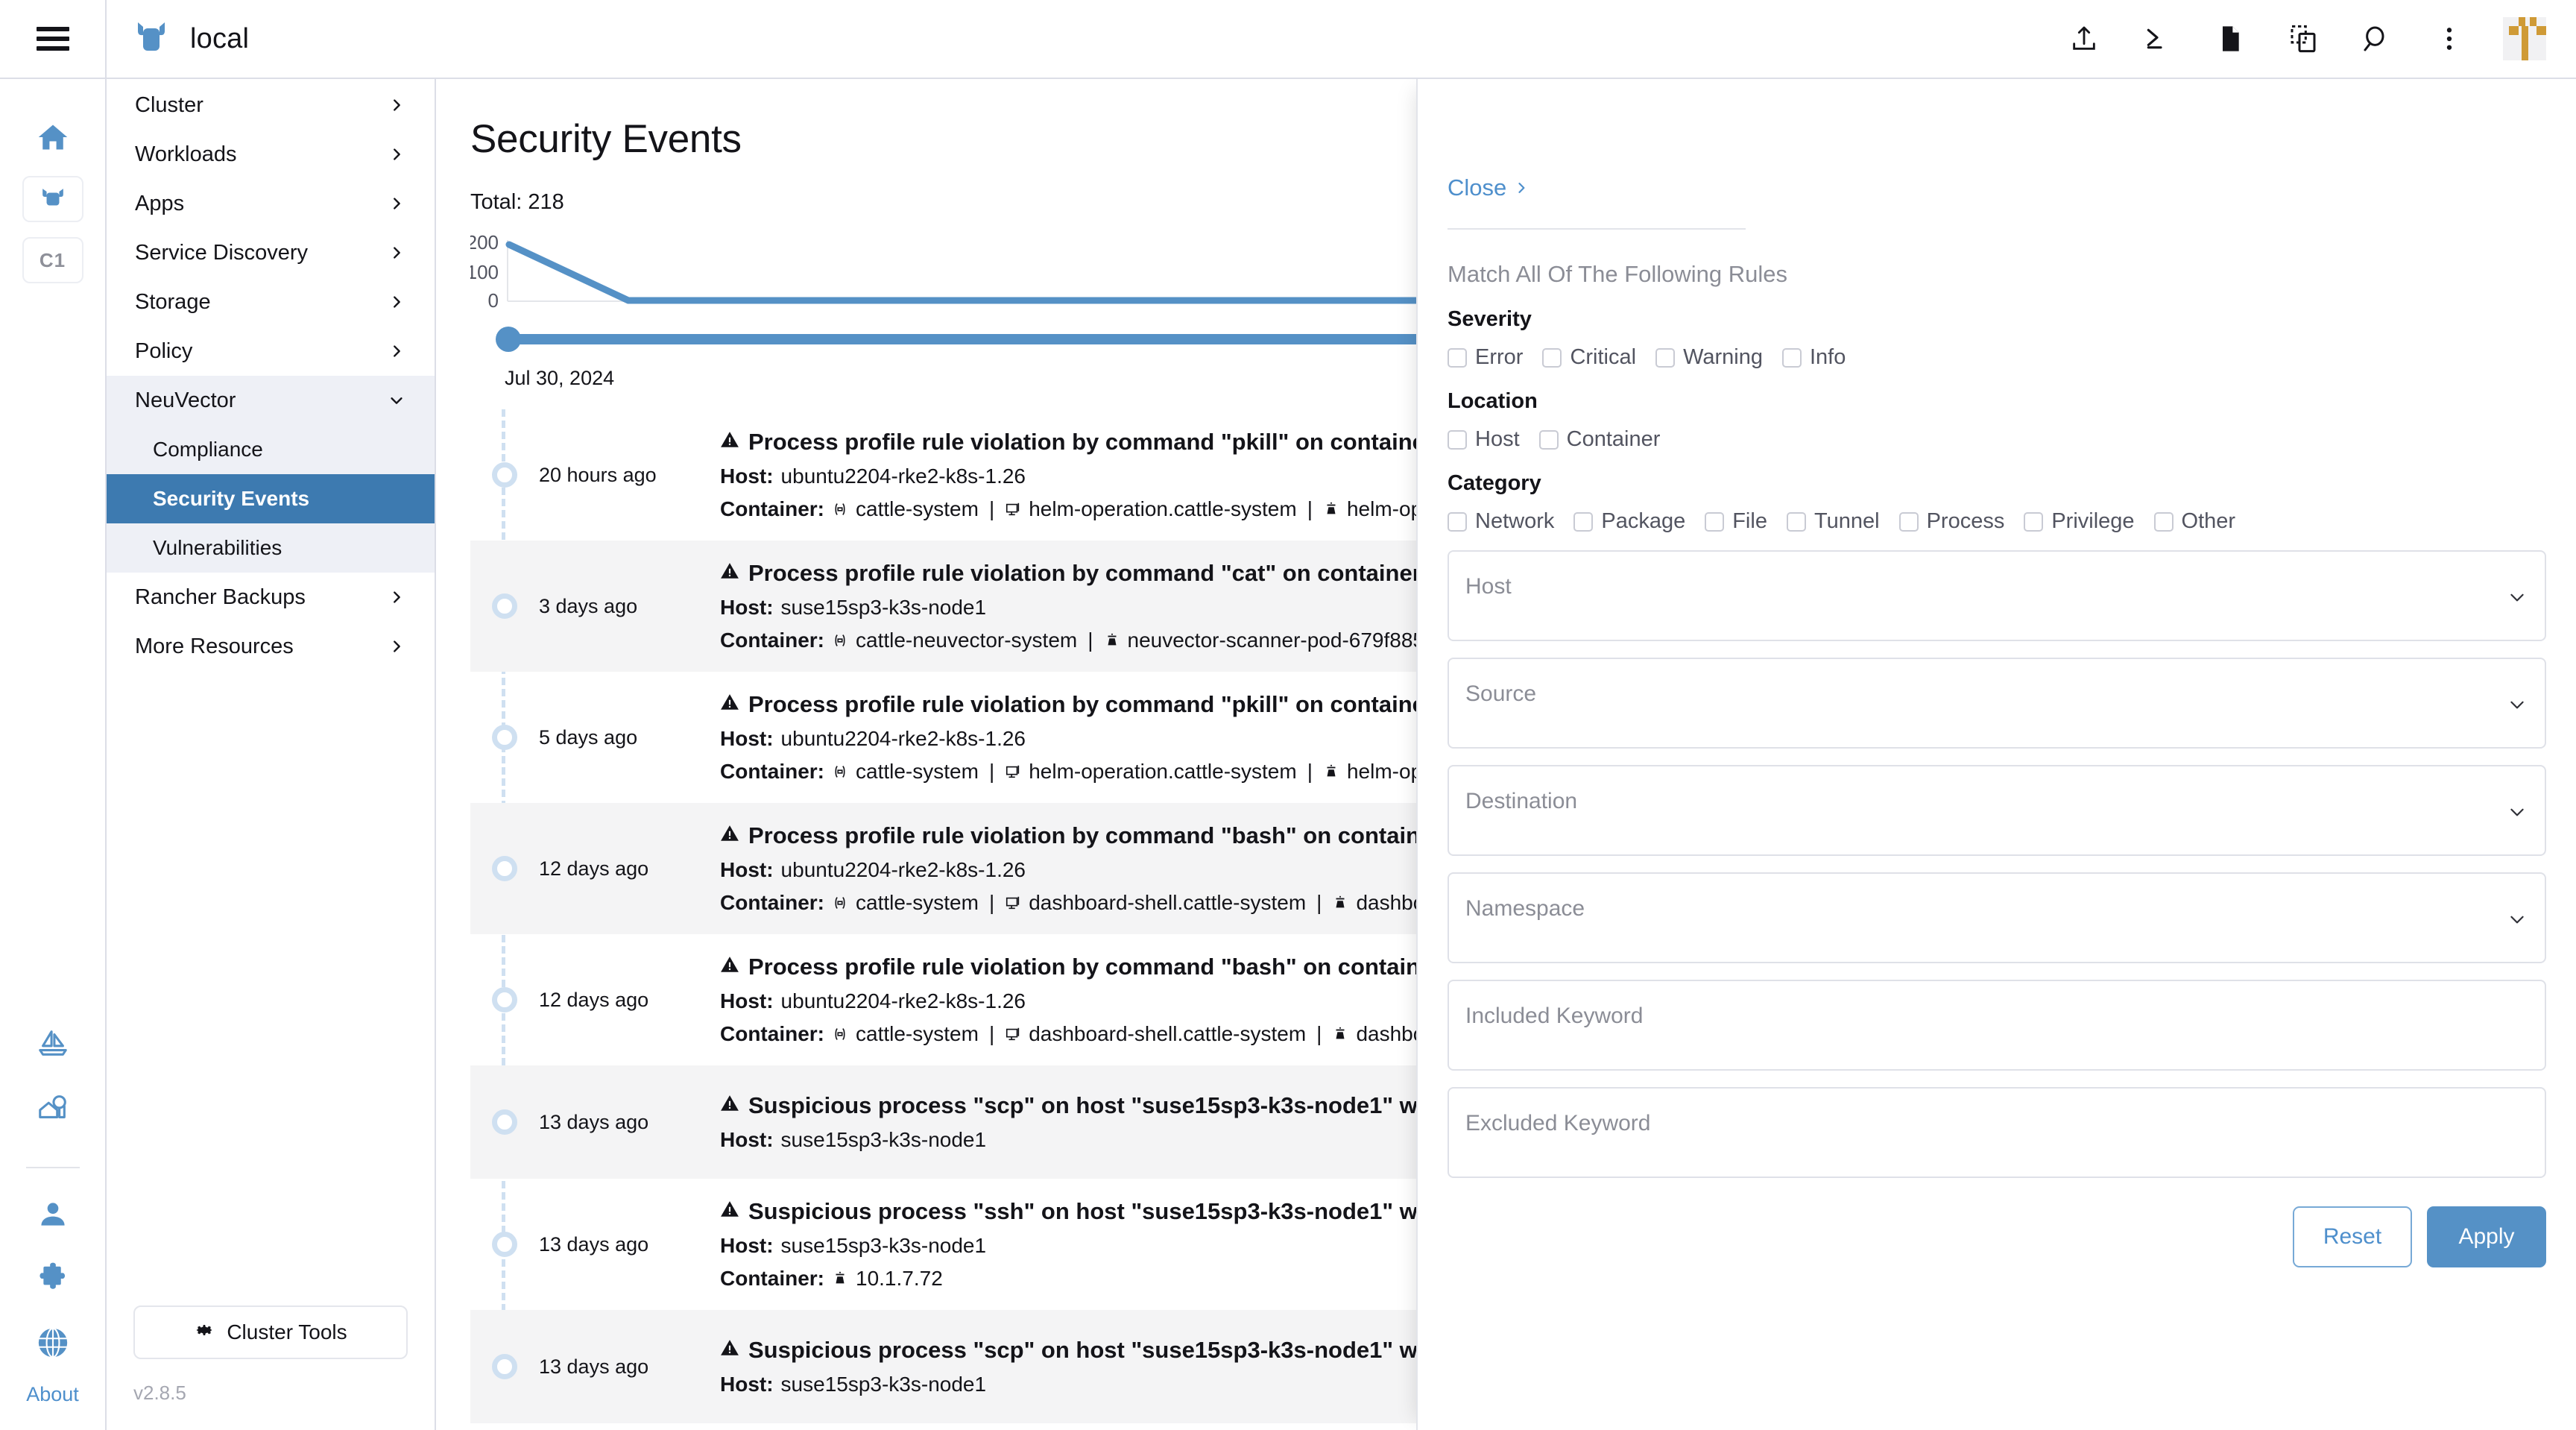 The width and height of the screenshot is (2576, 1430). I want to click on source-select: Source, so click(1997, 703).